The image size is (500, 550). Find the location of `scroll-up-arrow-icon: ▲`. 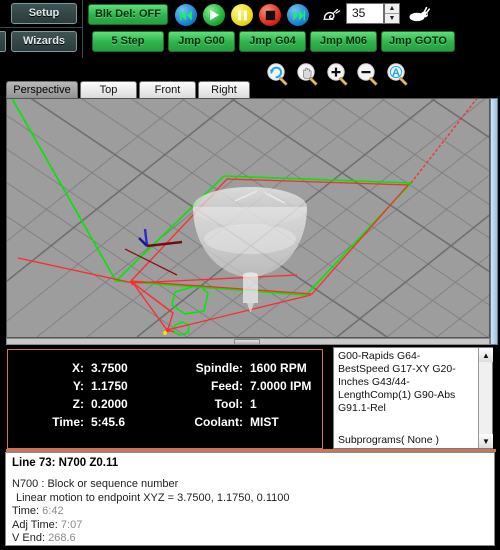

scroll-up-arrow-icon: ▲ is located at coordinates (486, 355).